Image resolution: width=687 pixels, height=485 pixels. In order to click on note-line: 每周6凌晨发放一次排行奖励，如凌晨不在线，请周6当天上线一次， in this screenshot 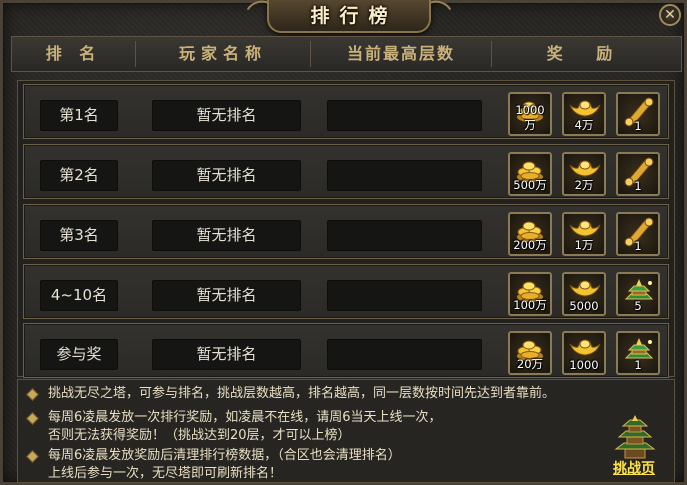, I will do `click(245, 417)`.